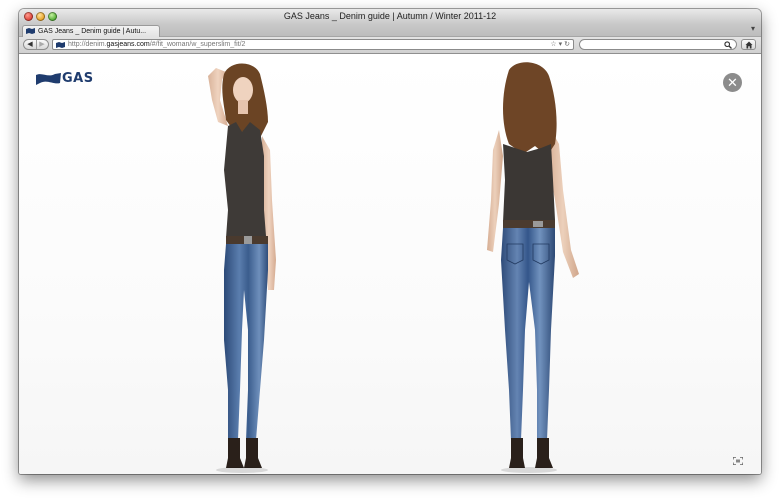 This screenshot has height=500, width=780. Describe the element at coordinates (567, 44) in the screenshot. I see `reload-icon: ↻` at that location.